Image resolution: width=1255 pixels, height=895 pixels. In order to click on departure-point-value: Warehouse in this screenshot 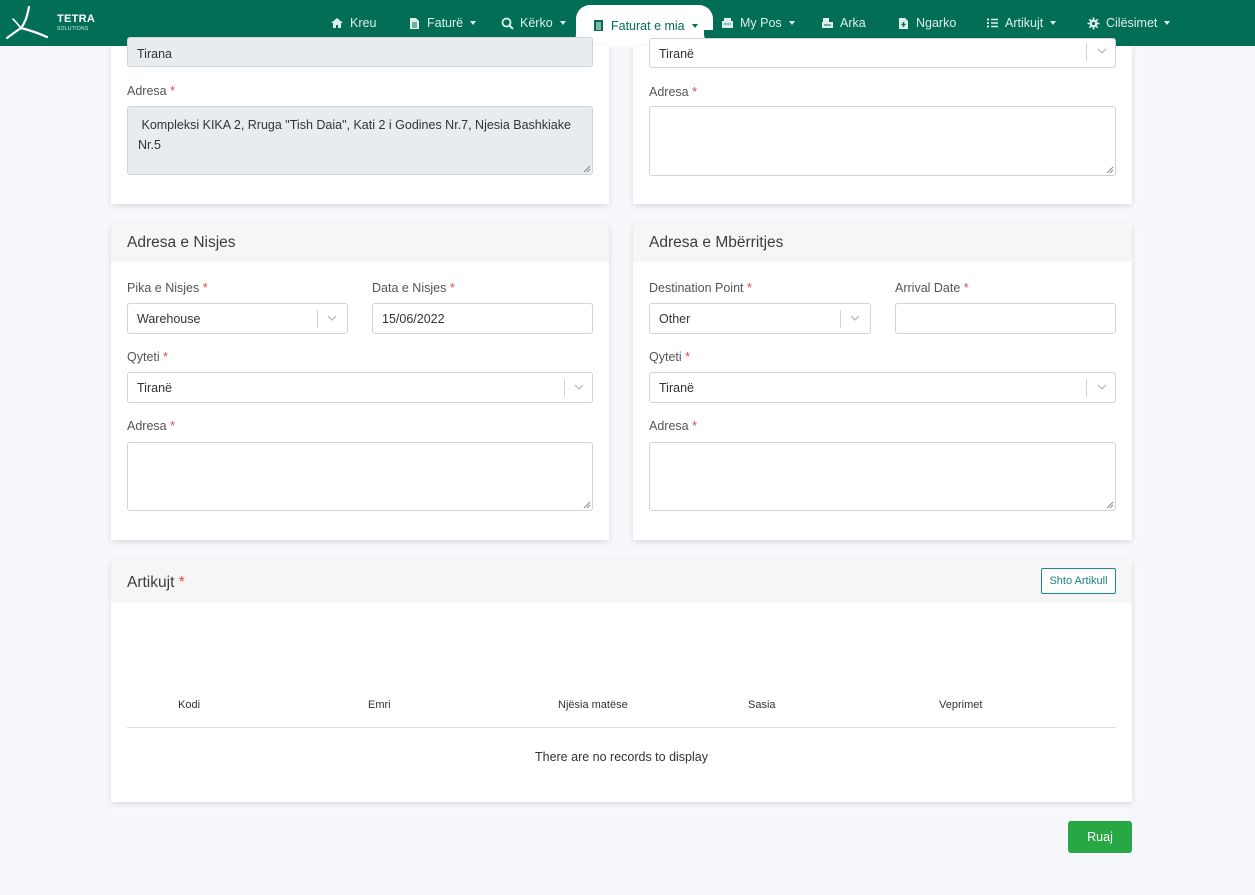, I will do `click(169, 319)`.